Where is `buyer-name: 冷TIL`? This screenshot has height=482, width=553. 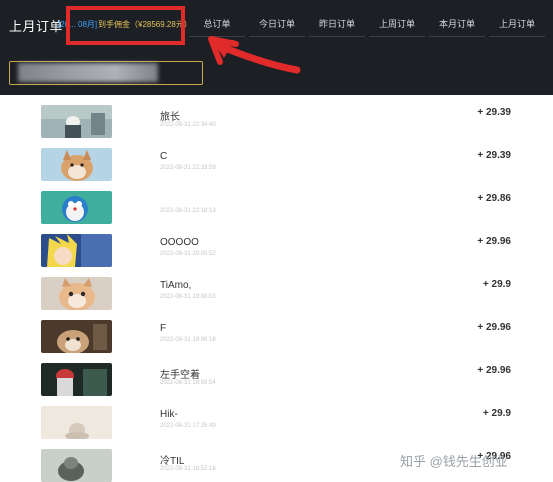
buyer-name: 冷TIL is located at coordinates (172, 461).